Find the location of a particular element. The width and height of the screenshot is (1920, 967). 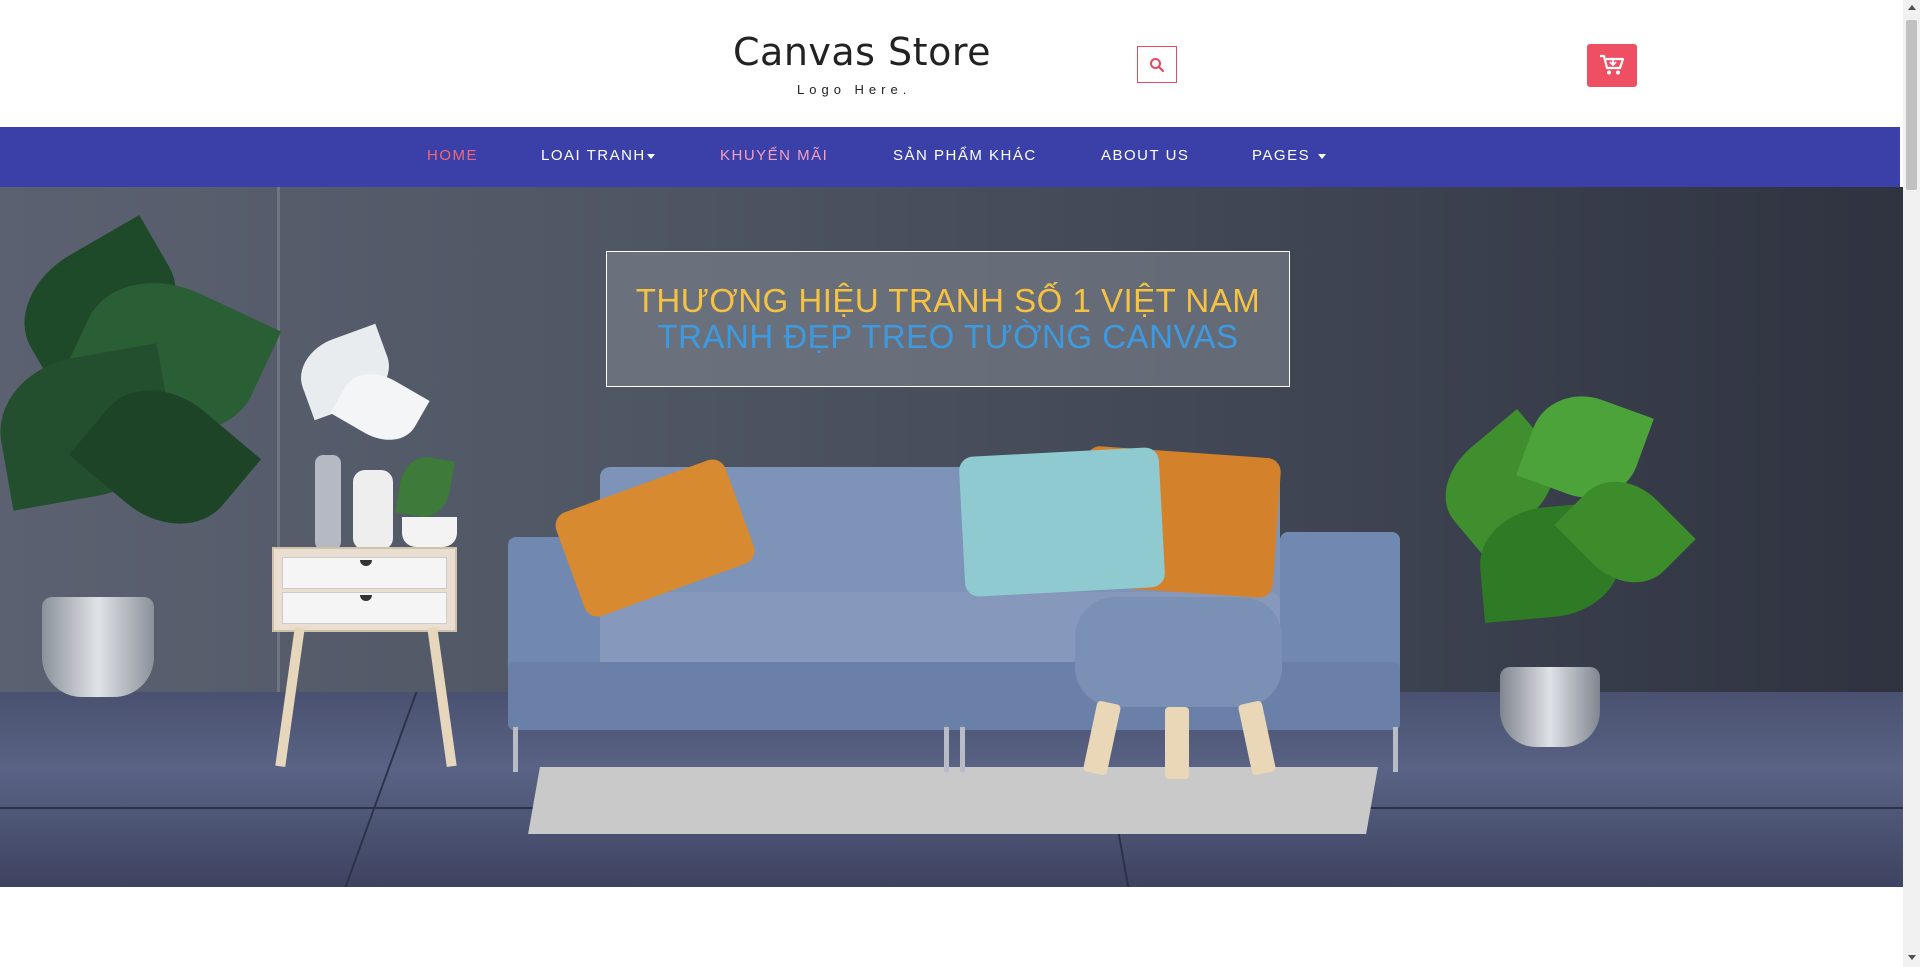

cart-icon is located at coordinates (1612, 64).